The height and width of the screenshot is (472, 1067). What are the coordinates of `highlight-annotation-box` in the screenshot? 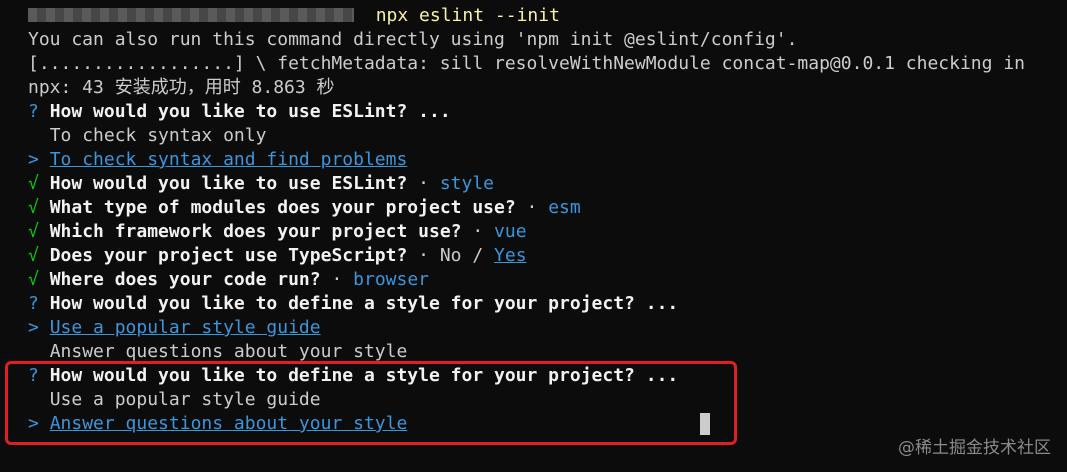 It's located at (371, 403).